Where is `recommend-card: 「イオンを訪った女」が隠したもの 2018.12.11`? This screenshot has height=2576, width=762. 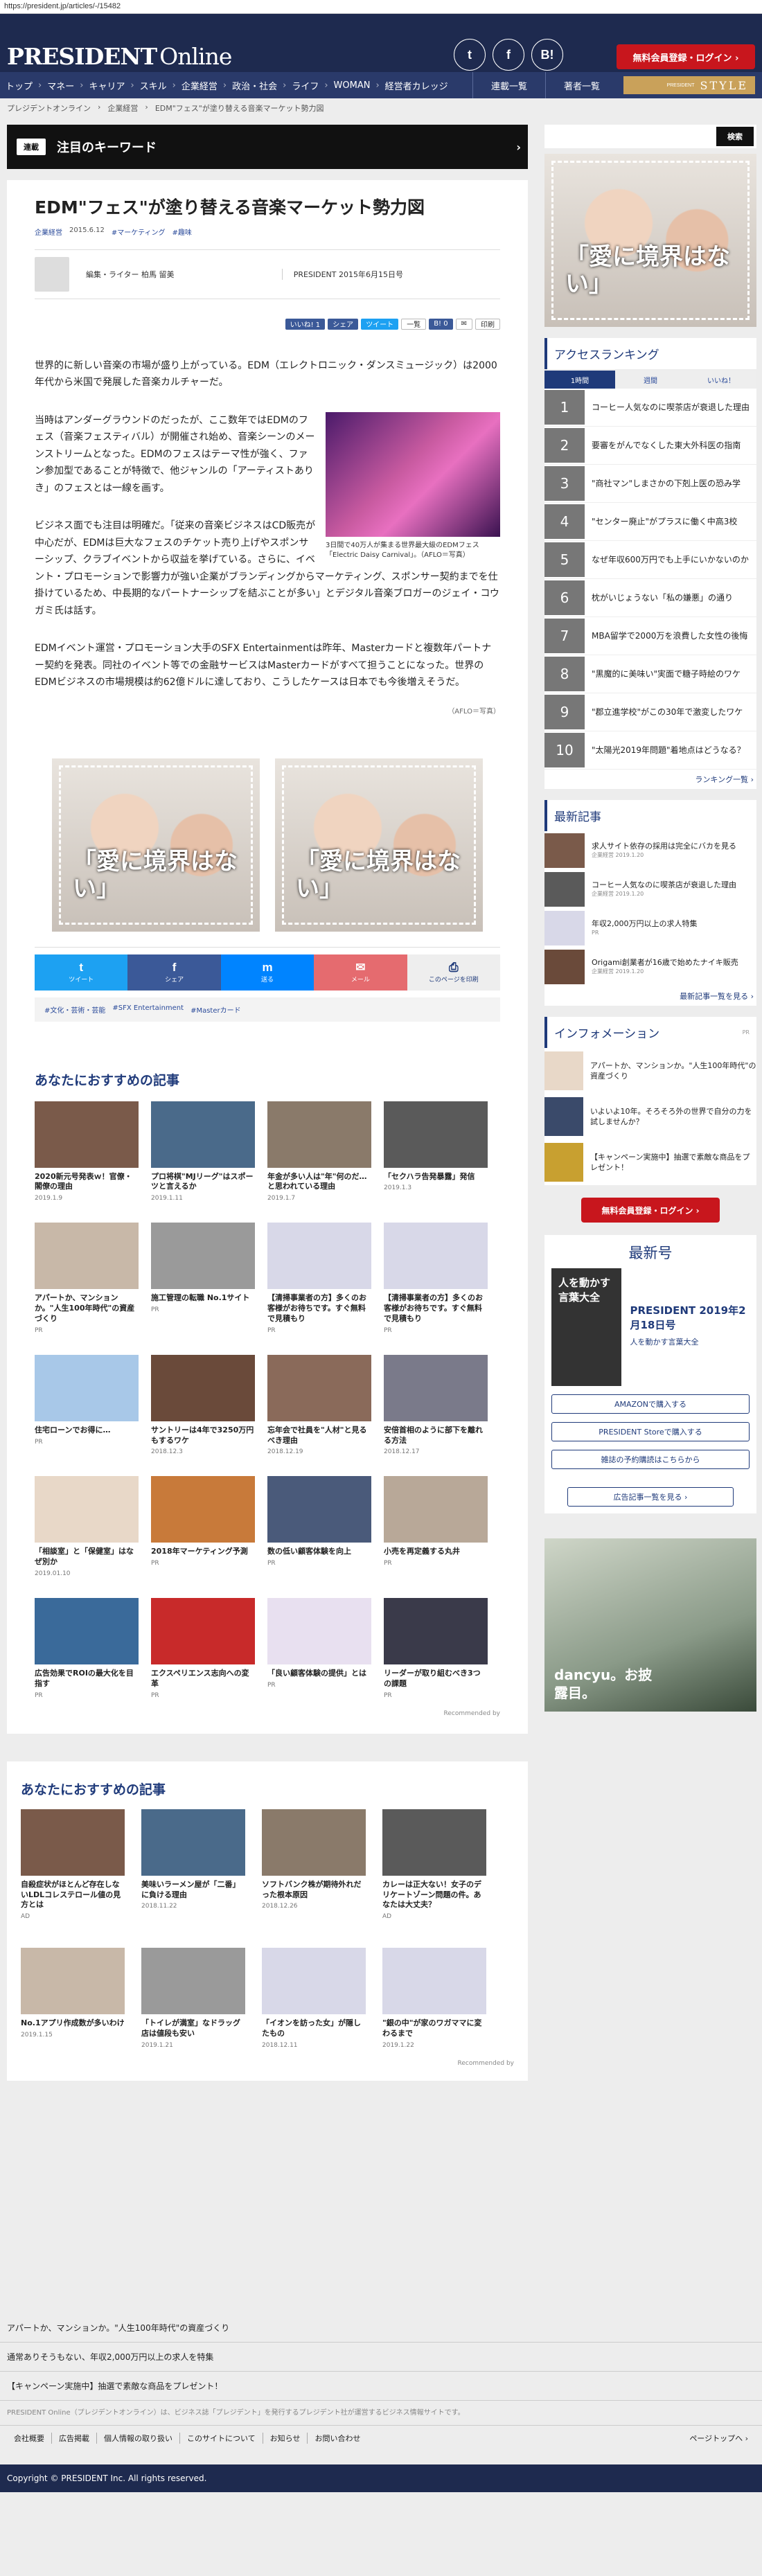
recommend-card: 「イオンを訪った女」が隠したもの 2018.12.11 is located at coordinates (314, 1998).